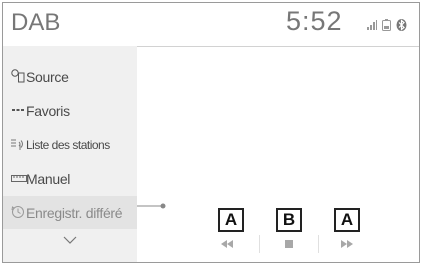 The width and height of the screenshot is (422, 265). I want to click on sidebar-item-favoris: Favoris, so click(70, 110).